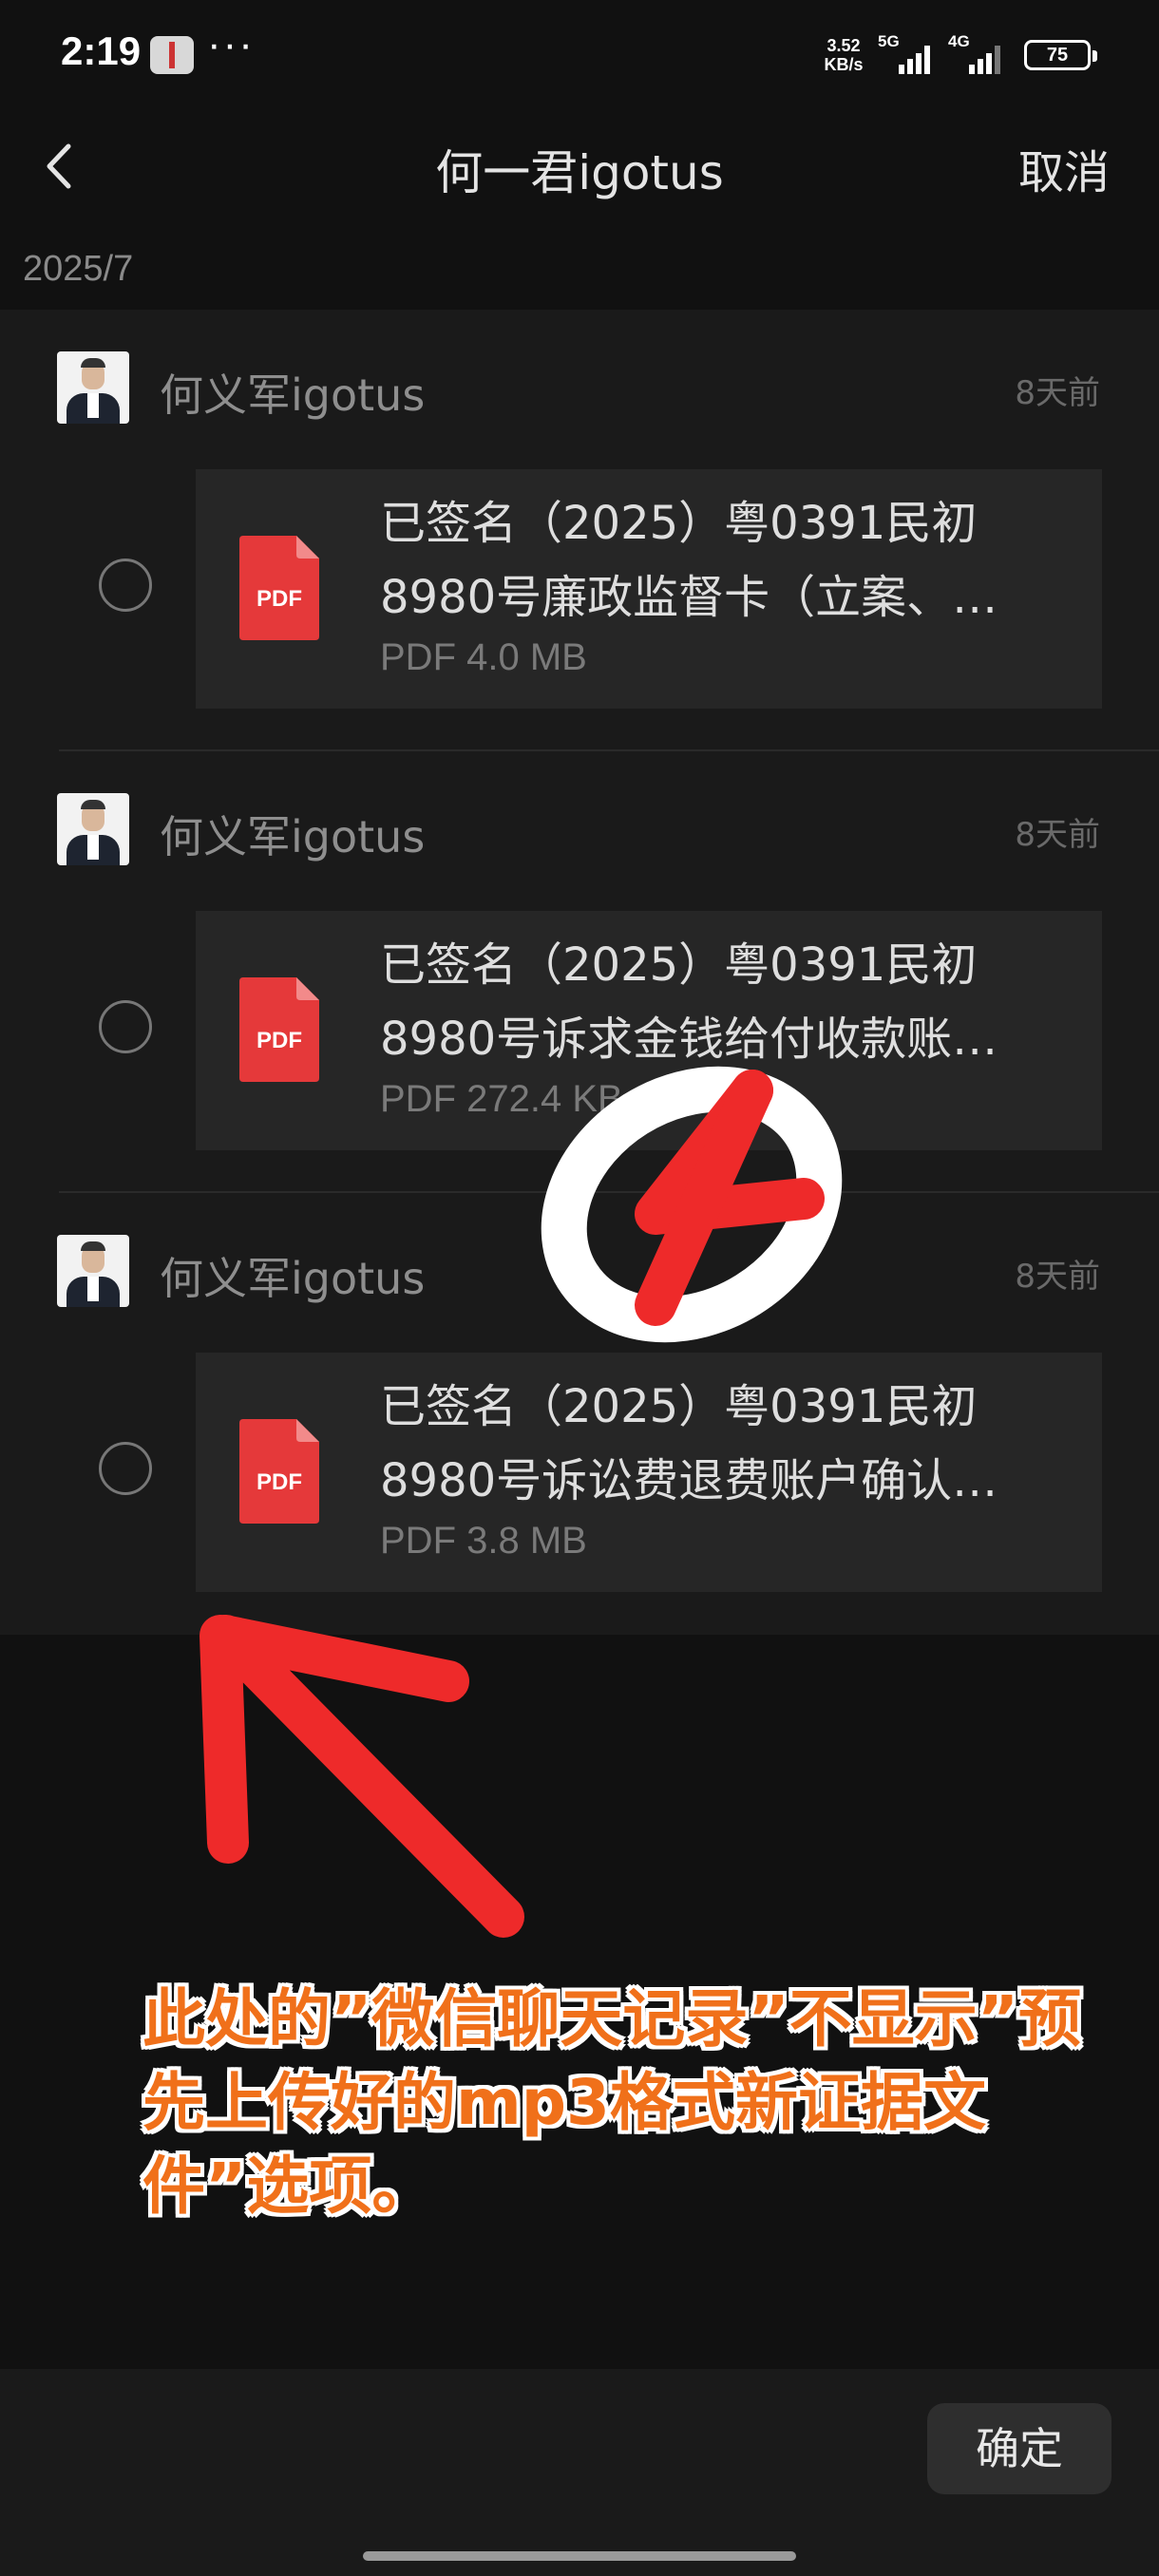  Describe the element at coordinates (501, 1099) in the screenshot. I see `file-meta: PDF 272.4 KB` at that location.